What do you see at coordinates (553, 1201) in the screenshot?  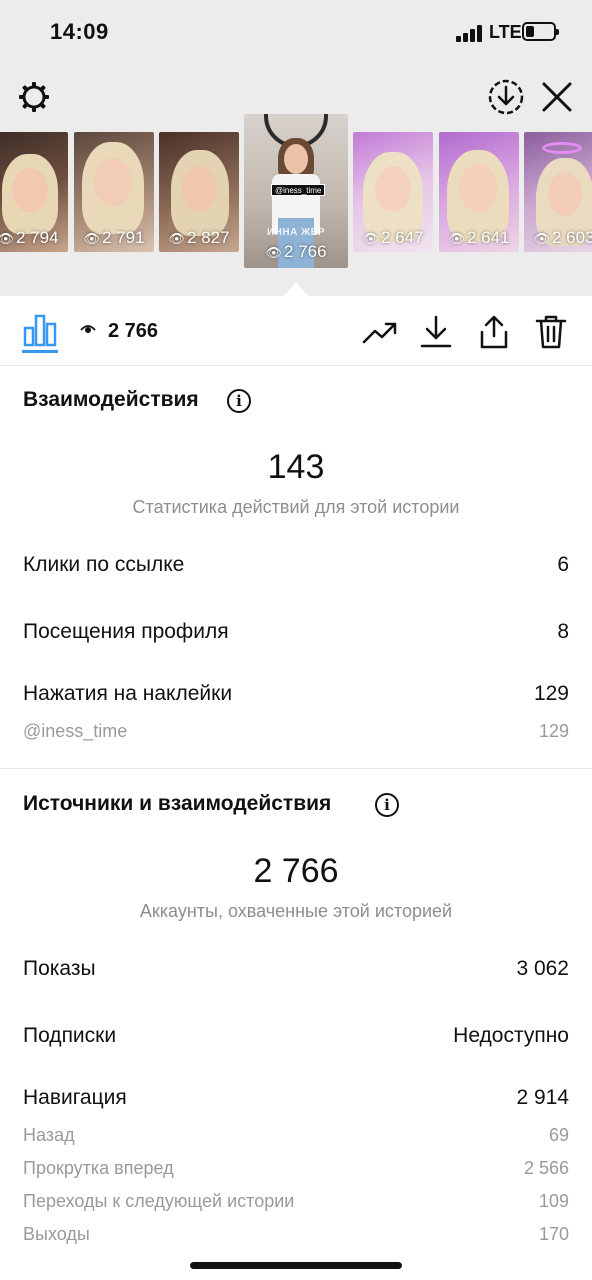 I see `stat-subvalue: 109` at bounding box center [553, 1201].